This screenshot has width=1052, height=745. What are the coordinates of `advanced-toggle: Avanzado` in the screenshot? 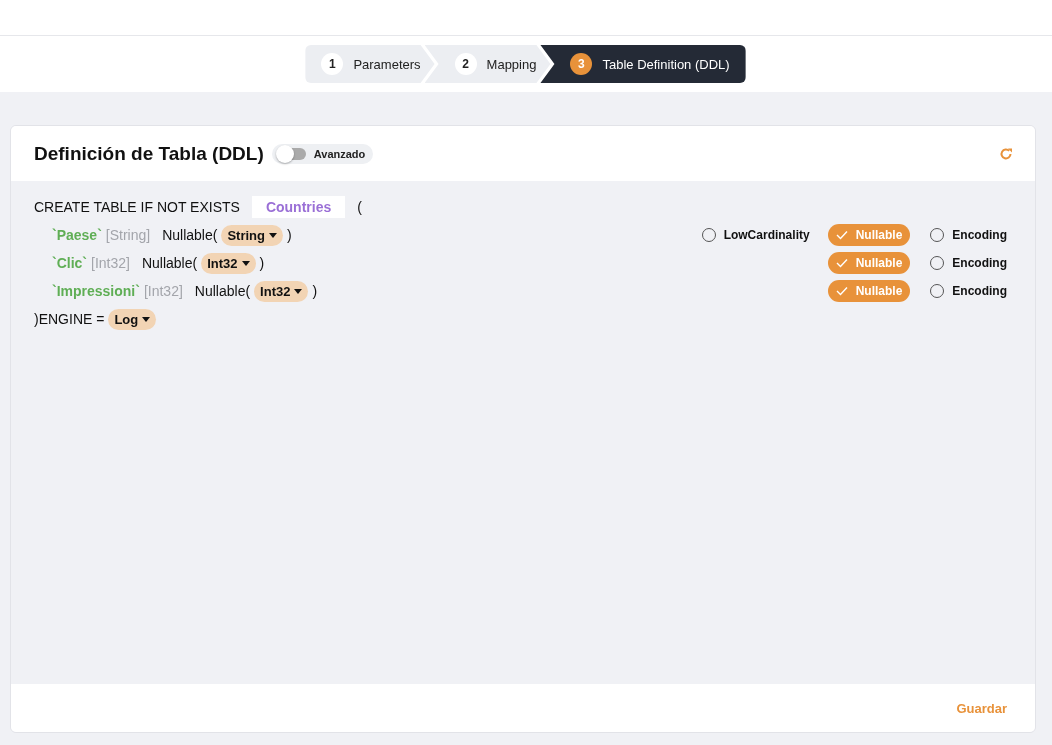 It's located at (322, 153).